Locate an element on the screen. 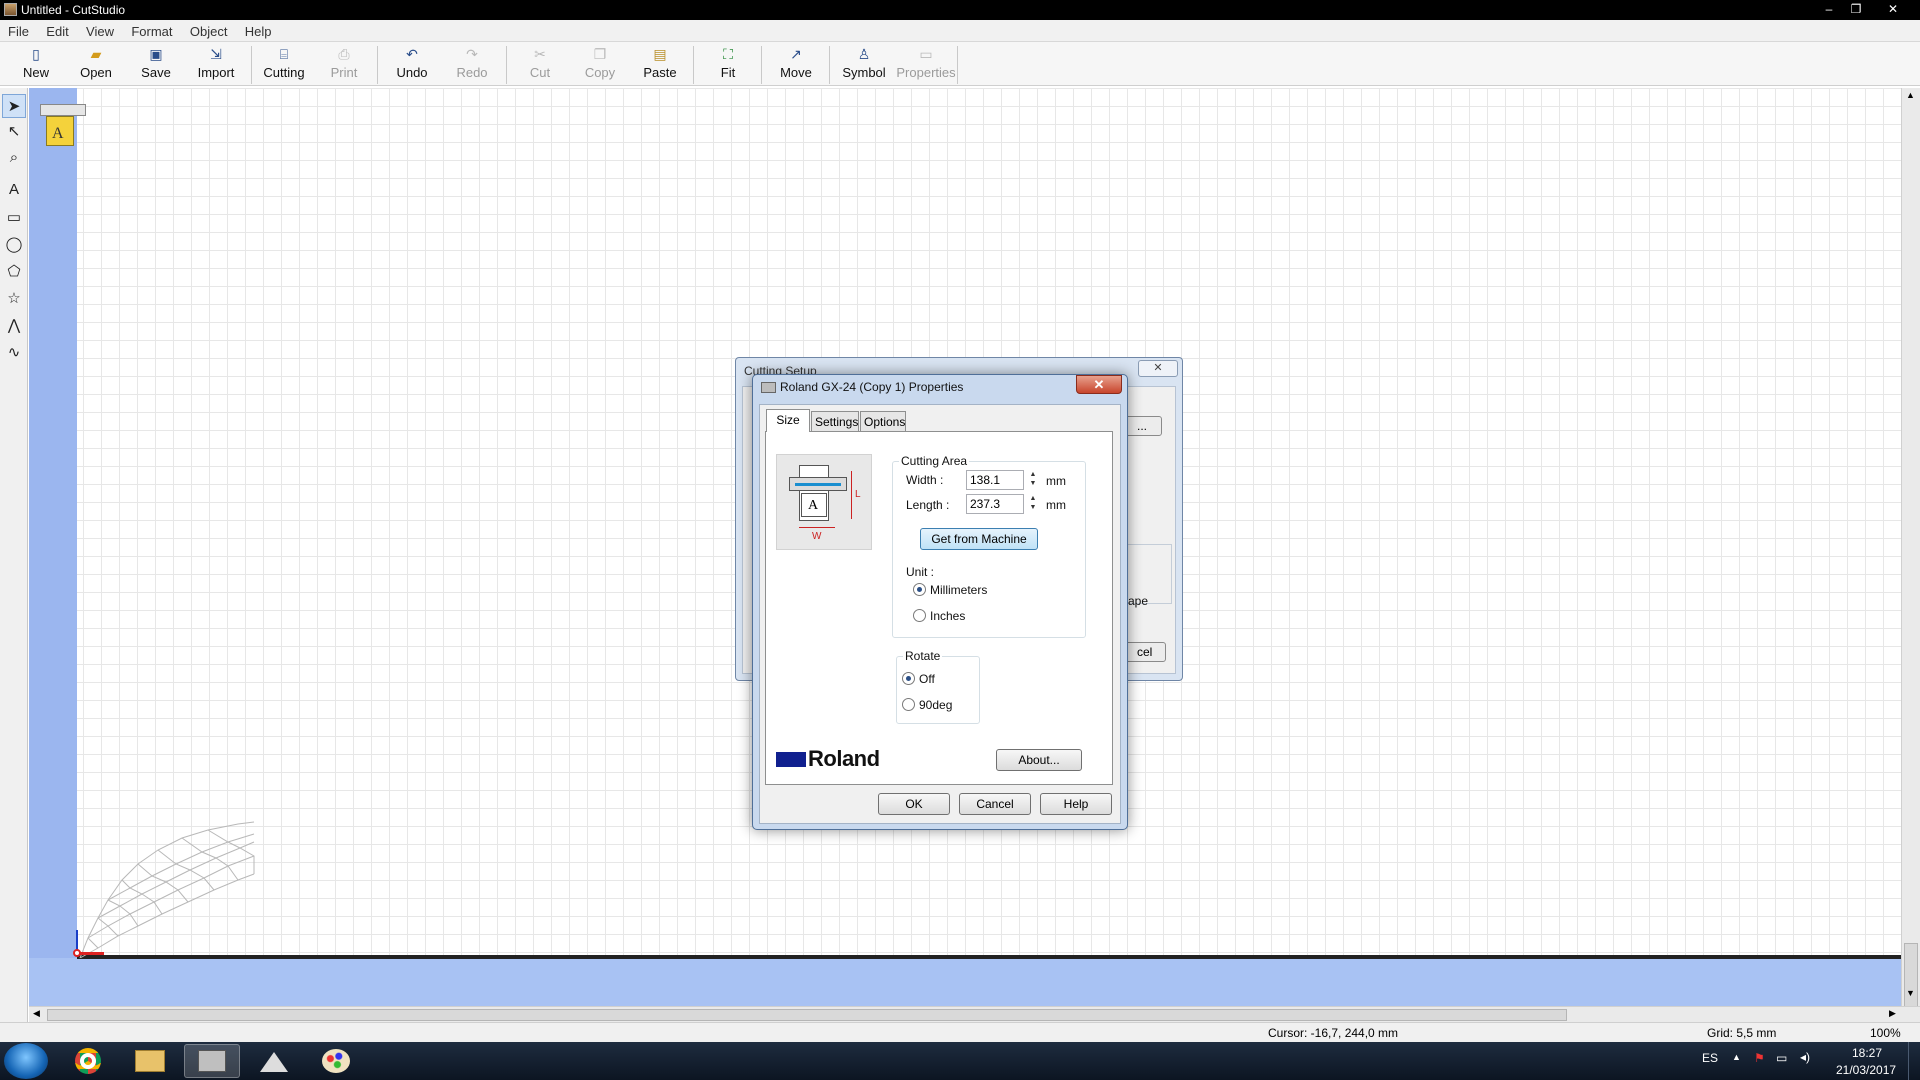 The width and height of the screenshot is (1920, 1080). width-input: 138.1 is located at coordinates (995, 480).